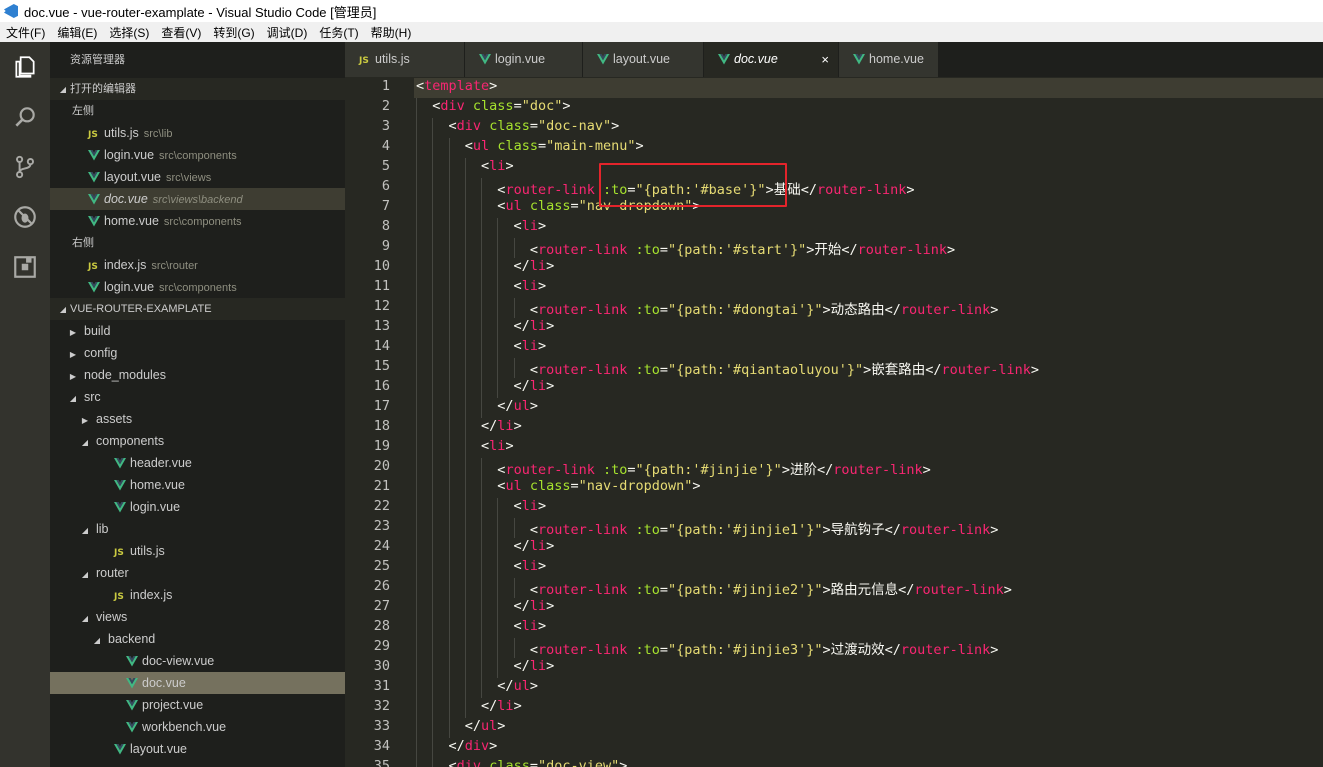 The image size is (1323, 767). What do you see at coordinates (889, 59) in the screenshot?
I see `tab-home-vue: home.vue` at bounding box center [889, 59].